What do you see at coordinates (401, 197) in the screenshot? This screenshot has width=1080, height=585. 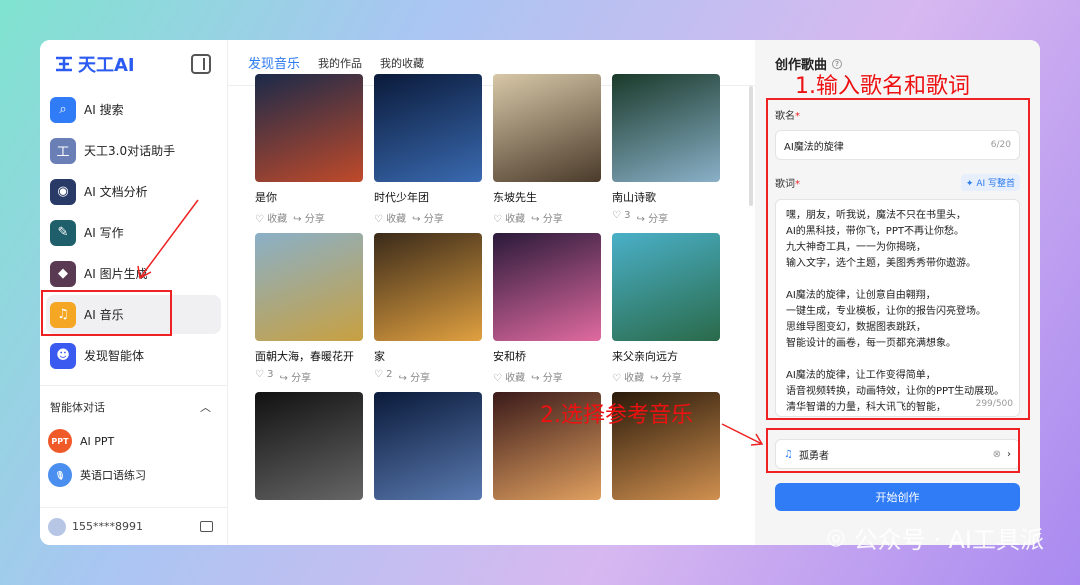 I see `song-title: 时代少年团` at bounding box center [401, 197].